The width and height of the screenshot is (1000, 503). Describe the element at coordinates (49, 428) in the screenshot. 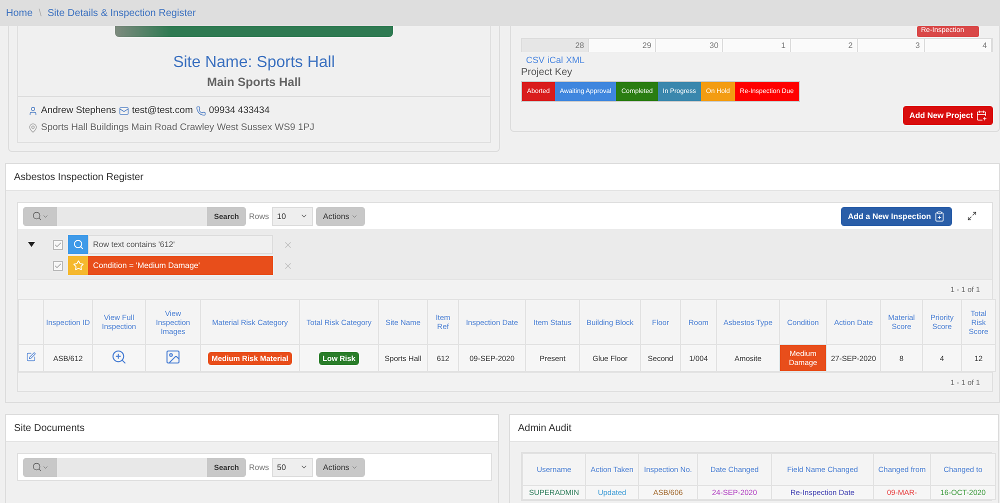

I see `panel-title: Site Documents` at that location.